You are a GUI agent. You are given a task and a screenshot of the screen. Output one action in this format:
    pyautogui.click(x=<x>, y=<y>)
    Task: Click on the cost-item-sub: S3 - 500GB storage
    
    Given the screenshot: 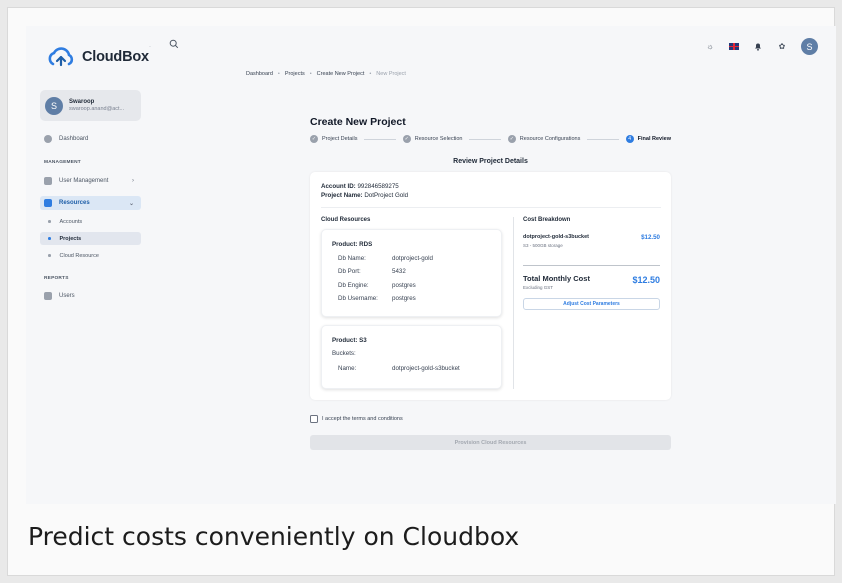 What is the action you would take?
    pyautogui.click(x=543, y=245)
    